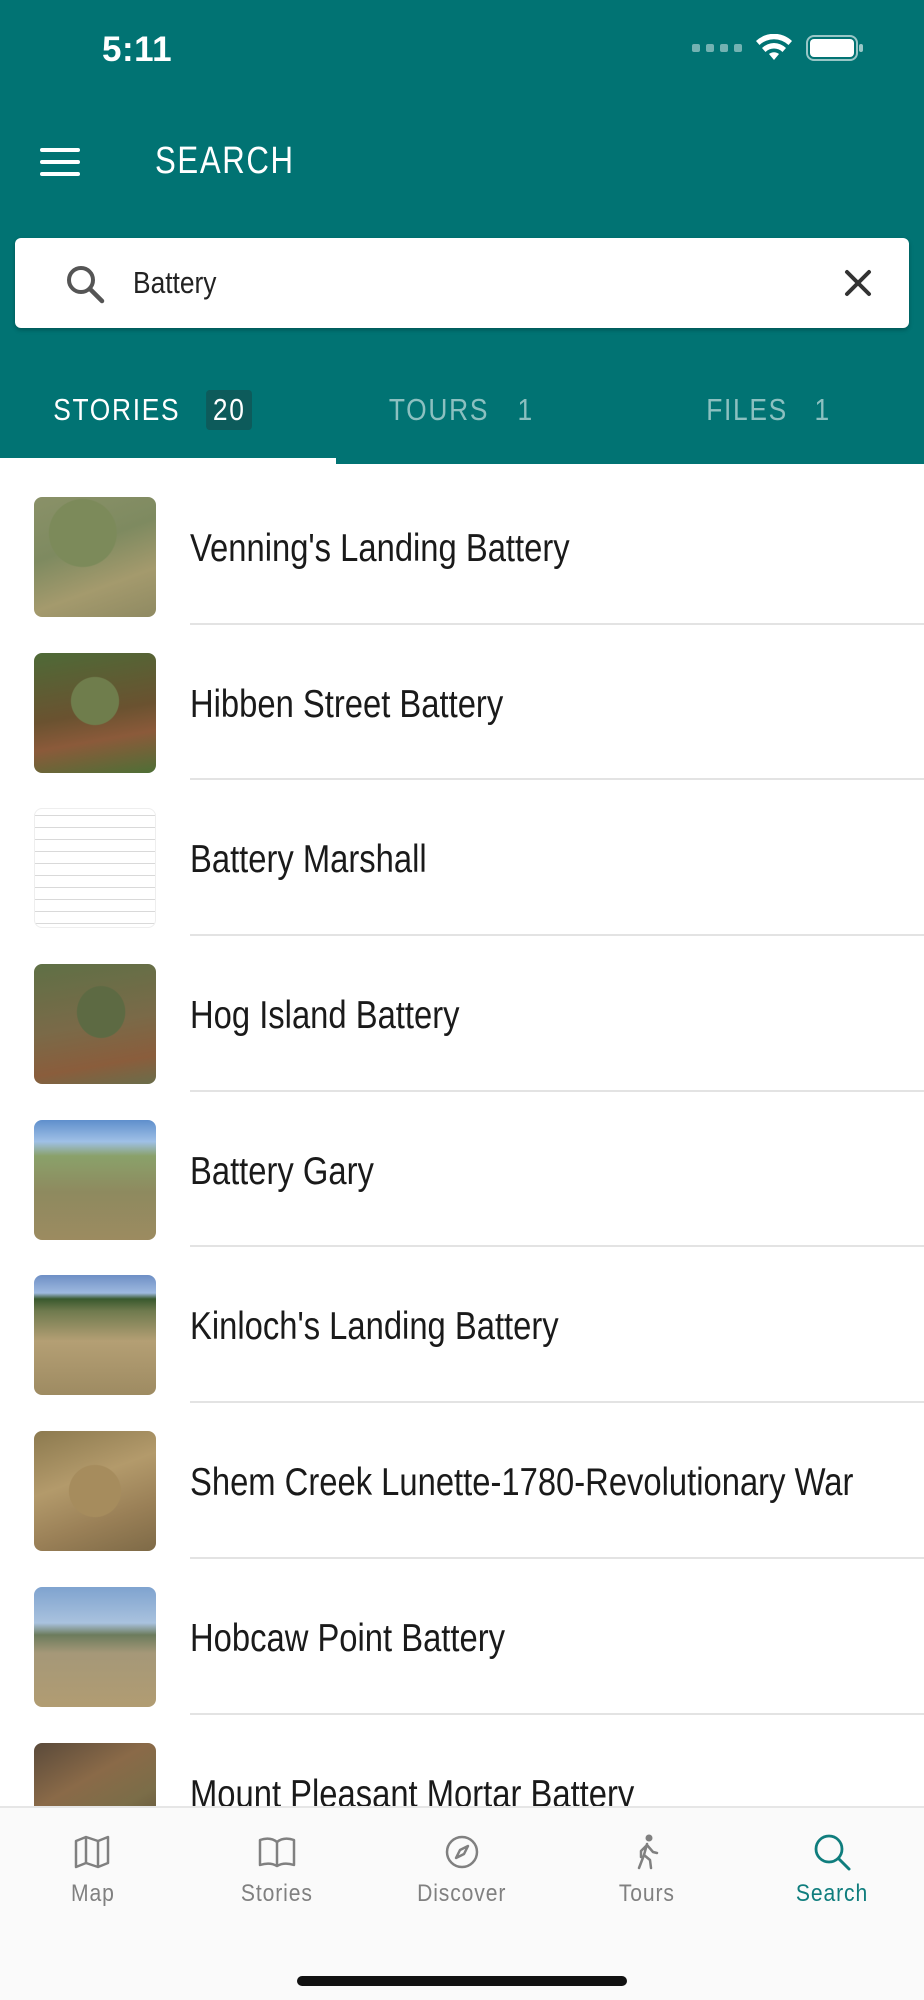 The width and height of the screenshot is (924, 2000). What do you see at coordinates (462, 1014) in the screenshot?
I see `list-item: Hog Island Battery` at bounding box center [462, 1014].